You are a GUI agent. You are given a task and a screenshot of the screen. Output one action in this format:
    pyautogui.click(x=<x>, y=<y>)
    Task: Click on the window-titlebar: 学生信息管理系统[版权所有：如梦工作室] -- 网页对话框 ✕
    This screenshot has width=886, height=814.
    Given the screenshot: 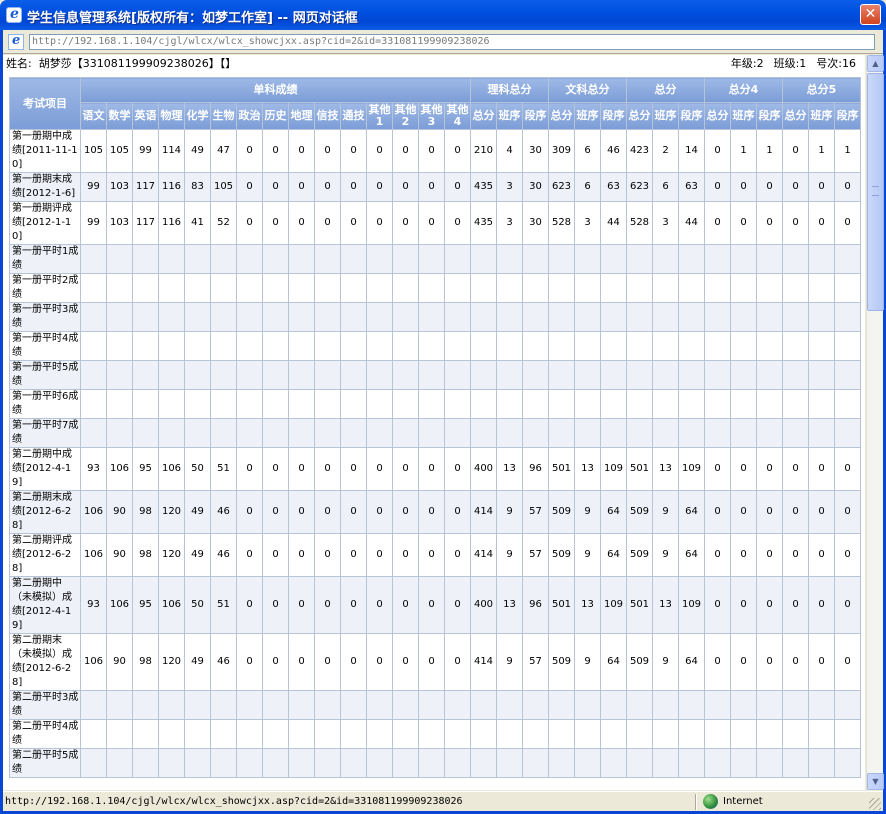 What is the action you would take?
    pyautogui.click(x=443, y=15)
    